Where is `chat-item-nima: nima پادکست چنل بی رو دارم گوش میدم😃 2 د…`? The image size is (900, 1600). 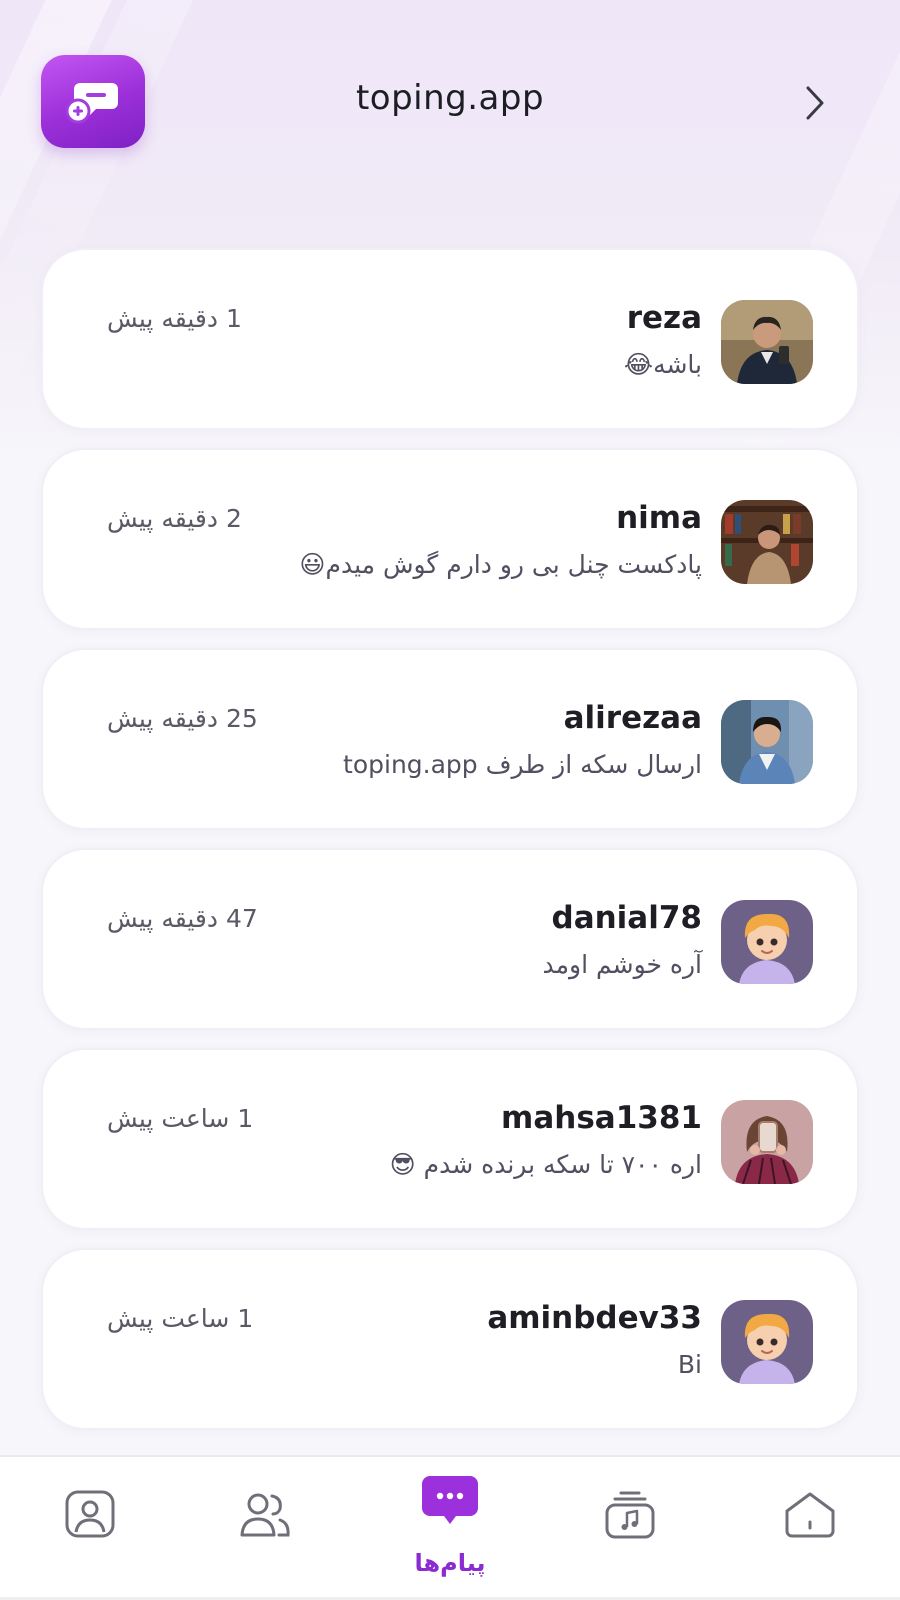
chat-item-nima: nima پادکست چنل بی رو دارم گوش میدم😃 2 د… is located at coordinates (450, 539).